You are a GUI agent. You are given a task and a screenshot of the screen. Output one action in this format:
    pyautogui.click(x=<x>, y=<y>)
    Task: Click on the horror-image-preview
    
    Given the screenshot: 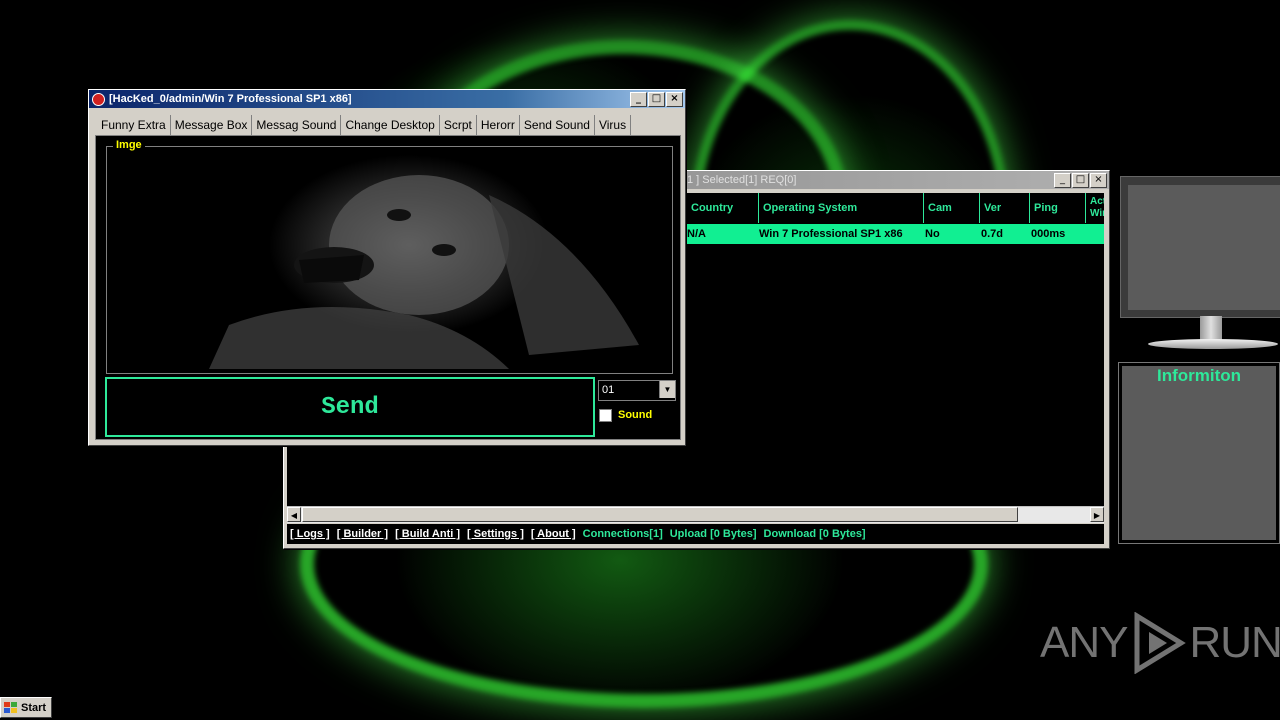 What is the action you would take?
    pyautogui.click(x=389, y=262)
    